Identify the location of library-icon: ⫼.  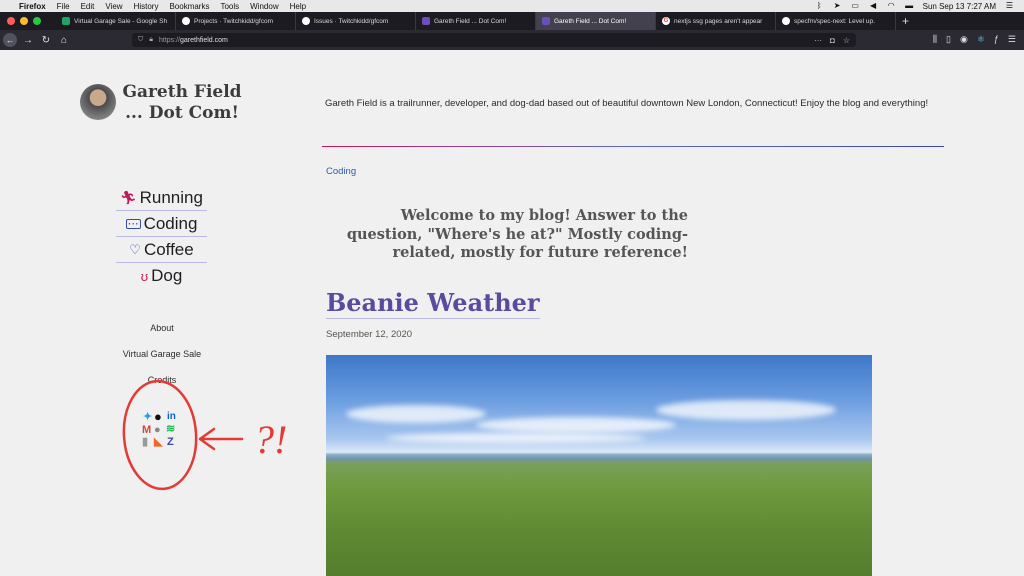
(935, 39).